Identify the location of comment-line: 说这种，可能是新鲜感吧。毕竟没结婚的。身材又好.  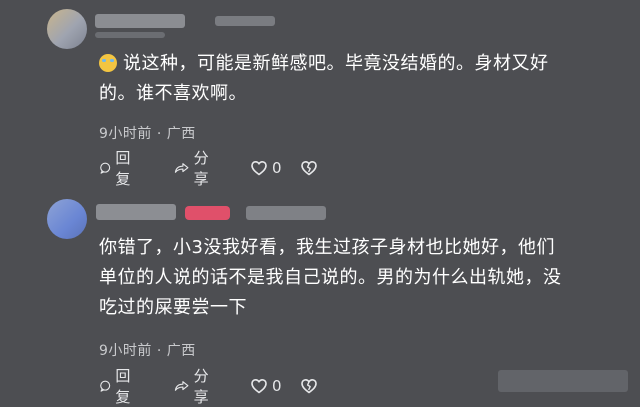
(336, 63).